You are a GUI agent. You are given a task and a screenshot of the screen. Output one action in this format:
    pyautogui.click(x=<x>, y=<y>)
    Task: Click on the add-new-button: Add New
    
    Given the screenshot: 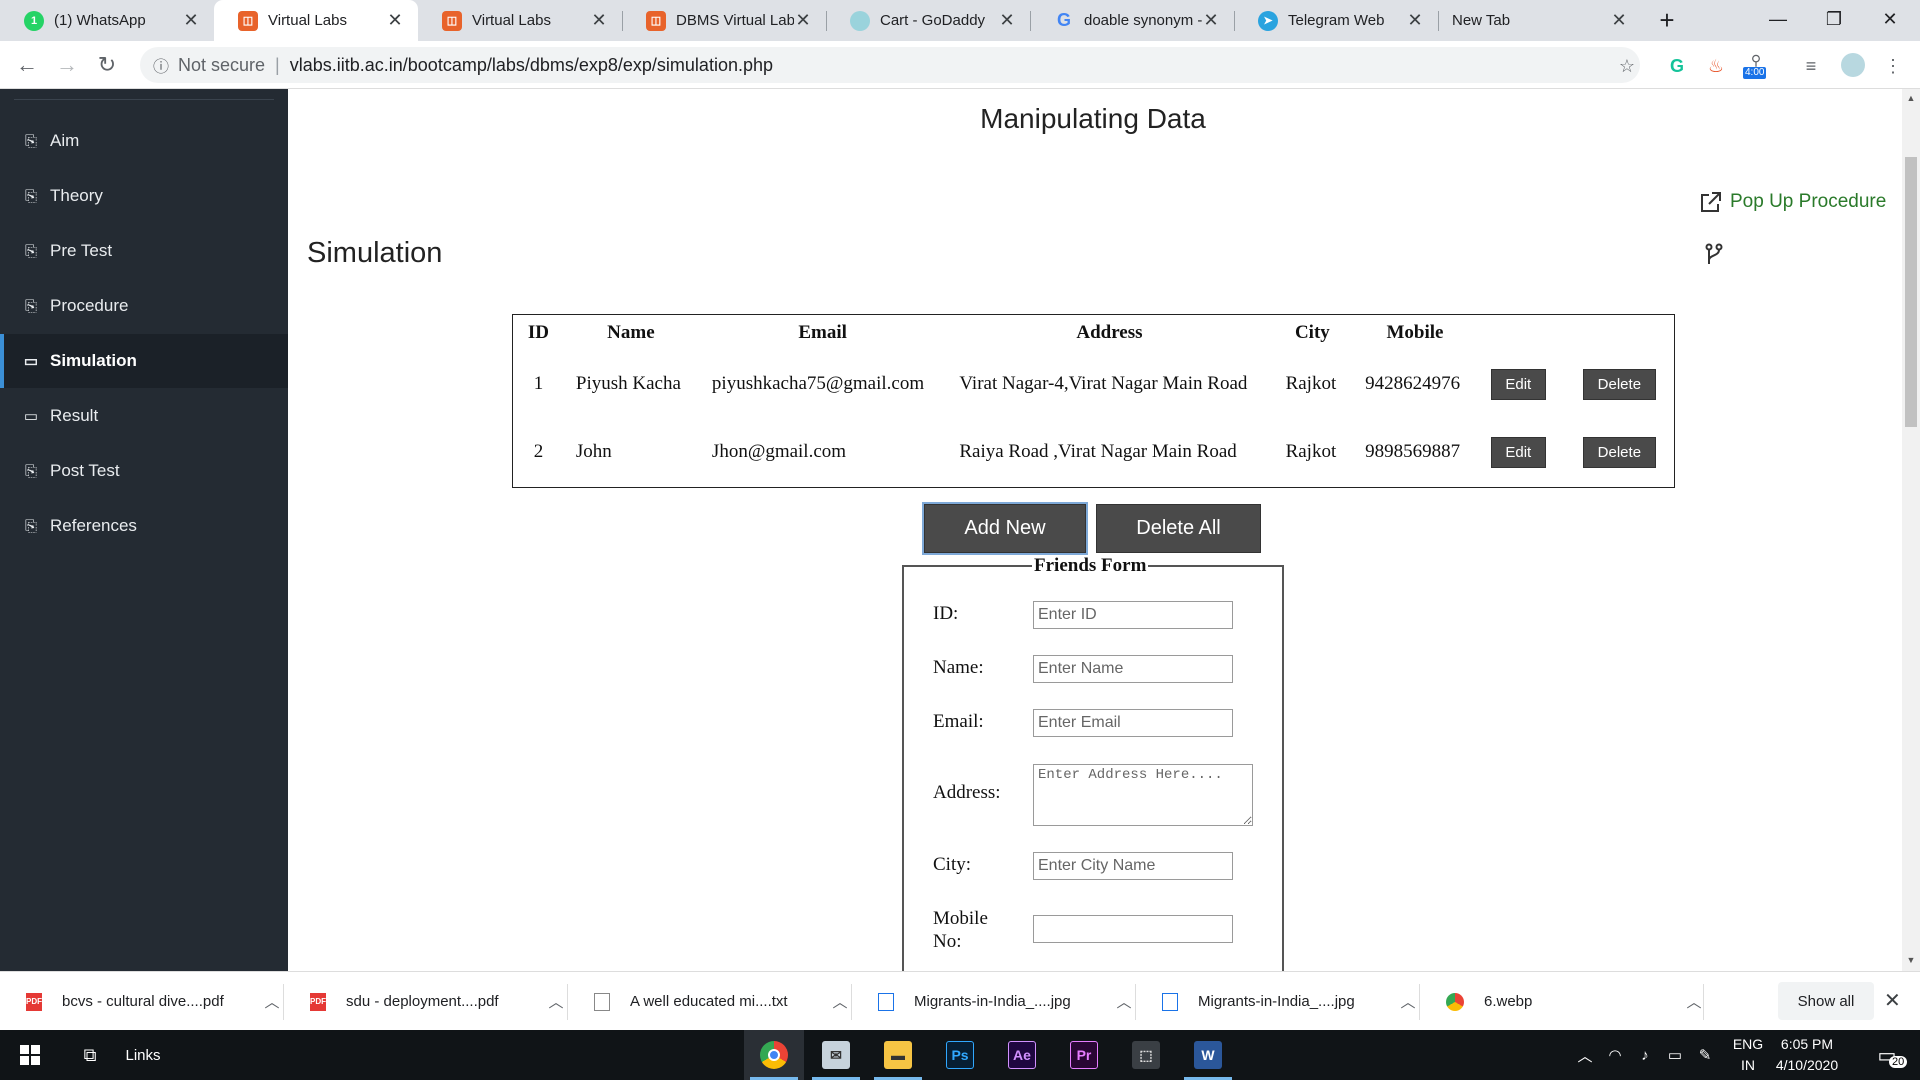 What is the action you would take?
    pyautogui.click(x=1005, y=528)
    